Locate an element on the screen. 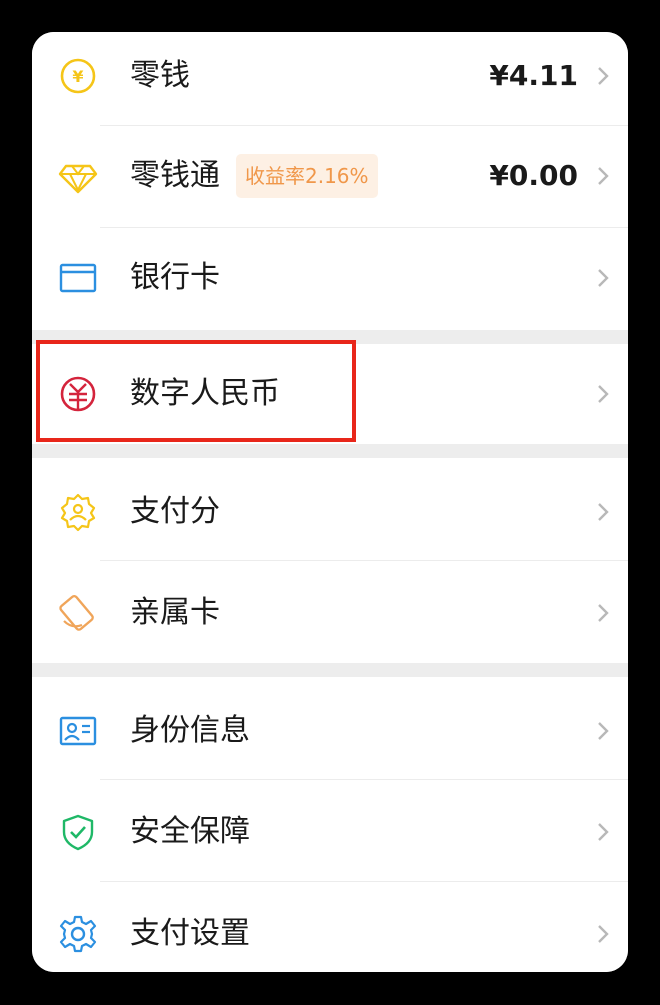  pay-score-icon is located at coordinates (78, 512).